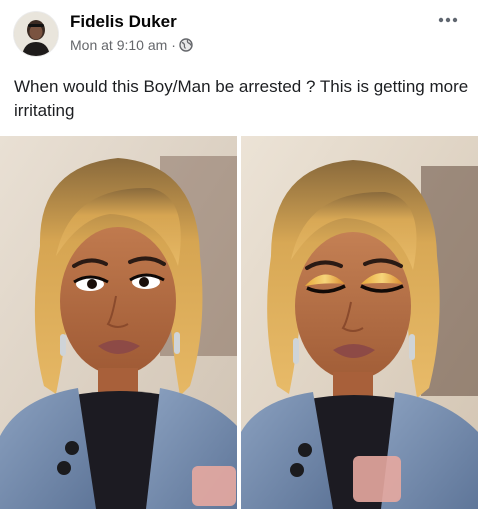 The height and width of the screenshot is (509, 478). I want to click on more-options-icon, so click(448, 20).